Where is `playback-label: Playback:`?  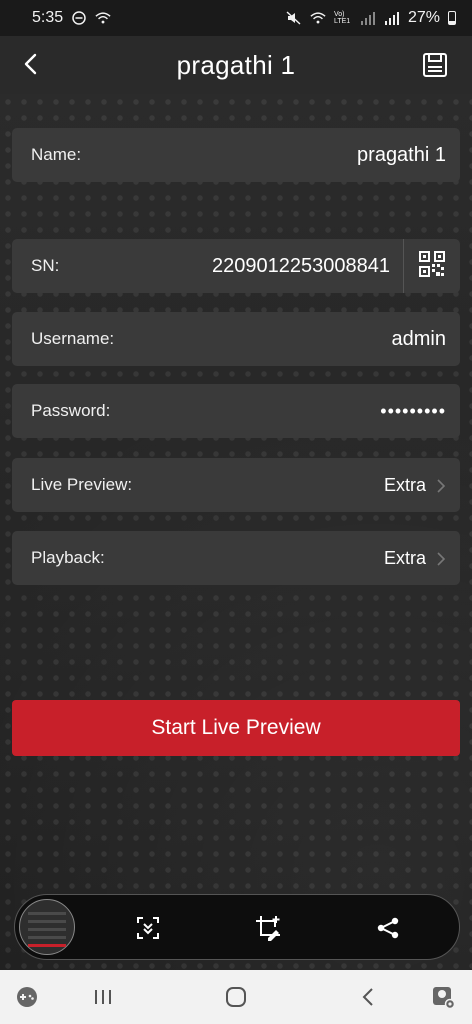
playback-label: Playback: is located at coordinates (68, 557).